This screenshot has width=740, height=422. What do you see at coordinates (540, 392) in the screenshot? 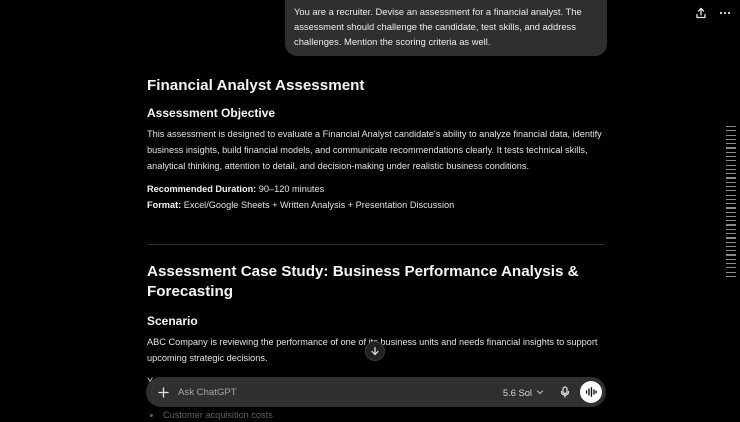
I see `chevron-down-icon` at bounding box center [540, 392].